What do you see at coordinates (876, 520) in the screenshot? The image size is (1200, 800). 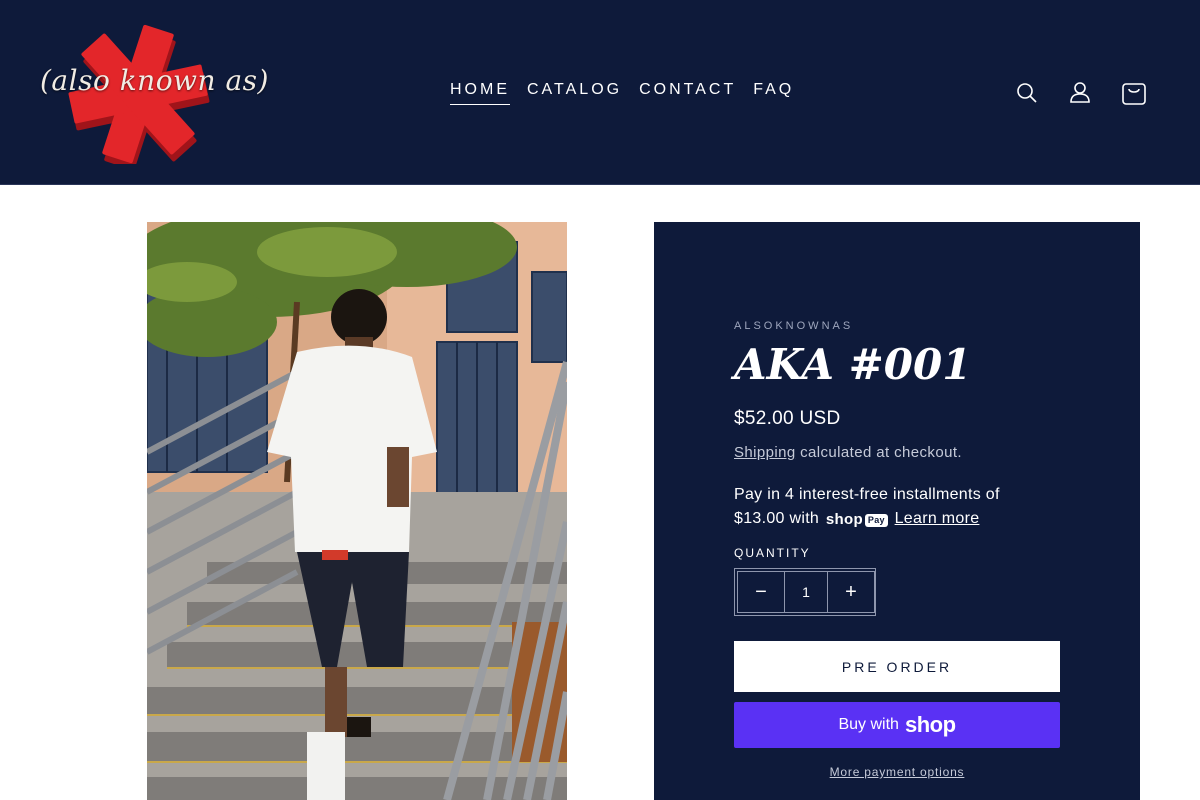 I see `shop-pay-logo-pay: Pay` at bounding box center [876, 520].